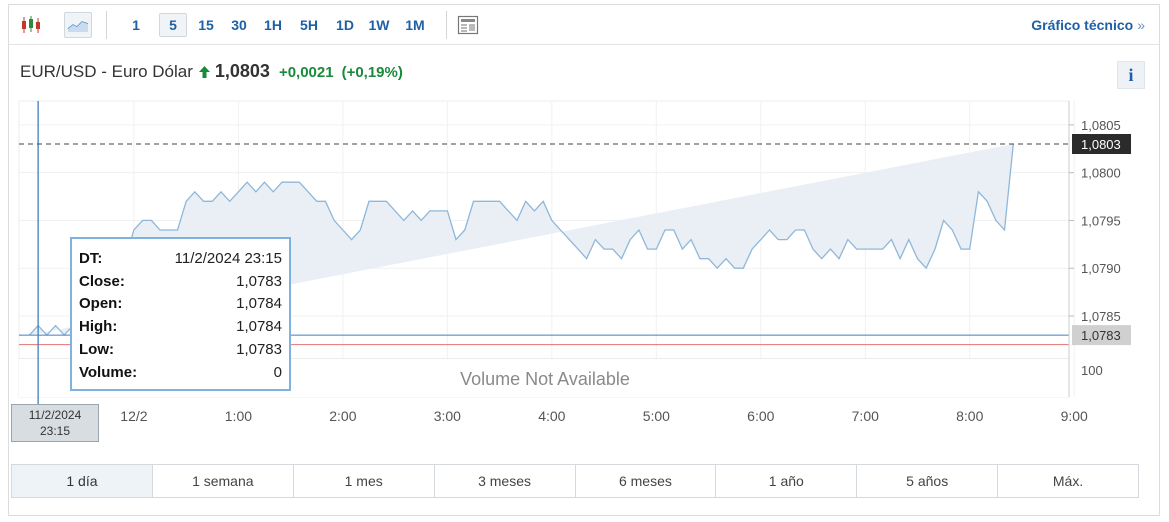 The width and height of the screenshot is (1169, 522). I want to click on y-tick-label: 1,0805, so click(1101, 125).